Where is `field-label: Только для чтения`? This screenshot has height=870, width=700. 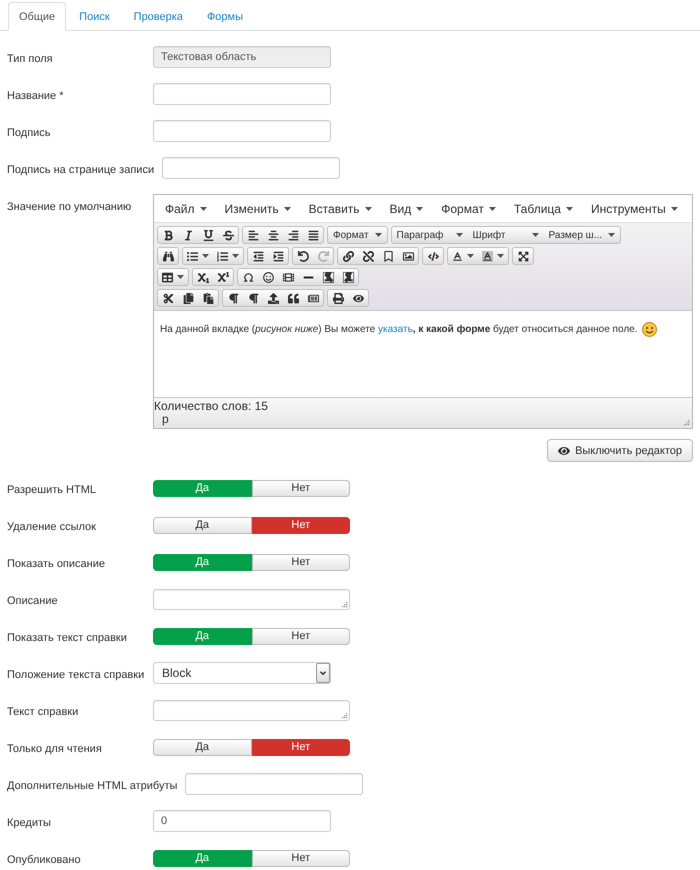
field-label: Только для чтения is located at coordinates (55, 748).